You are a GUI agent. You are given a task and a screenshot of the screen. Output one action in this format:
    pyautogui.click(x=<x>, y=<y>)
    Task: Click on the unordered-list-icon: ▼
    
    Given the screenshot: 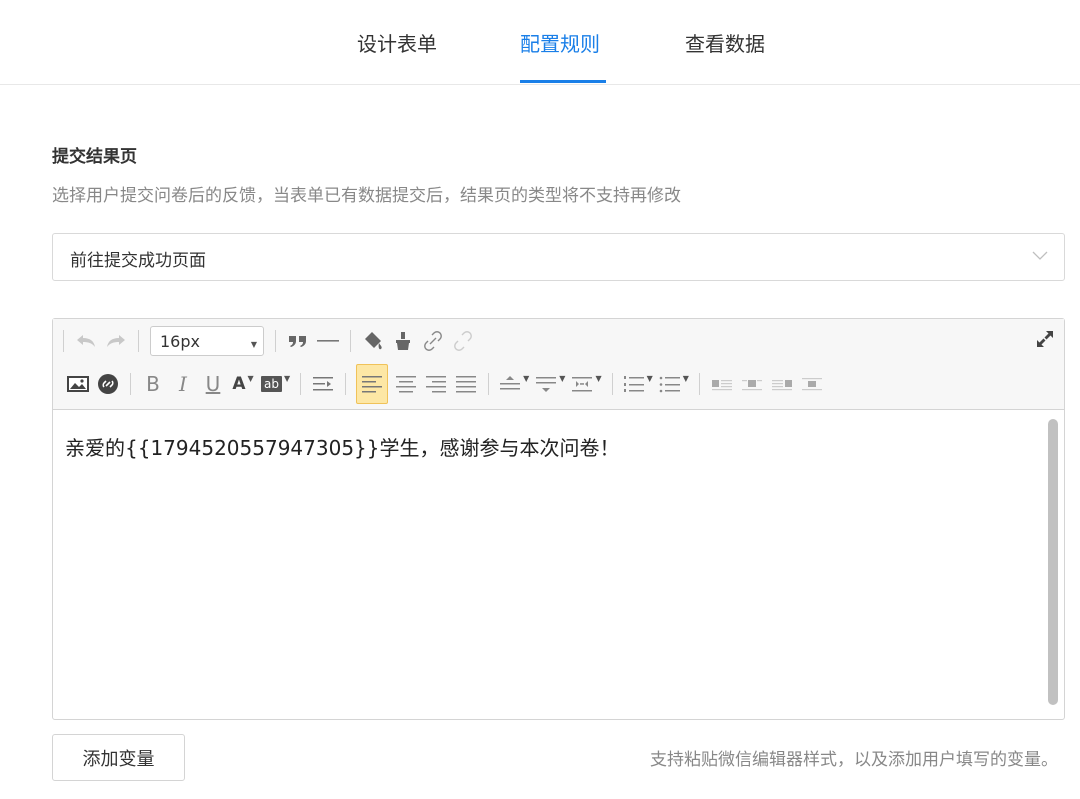 What is the action you would take?
    pyautogui.click(x=674, y=384)
    